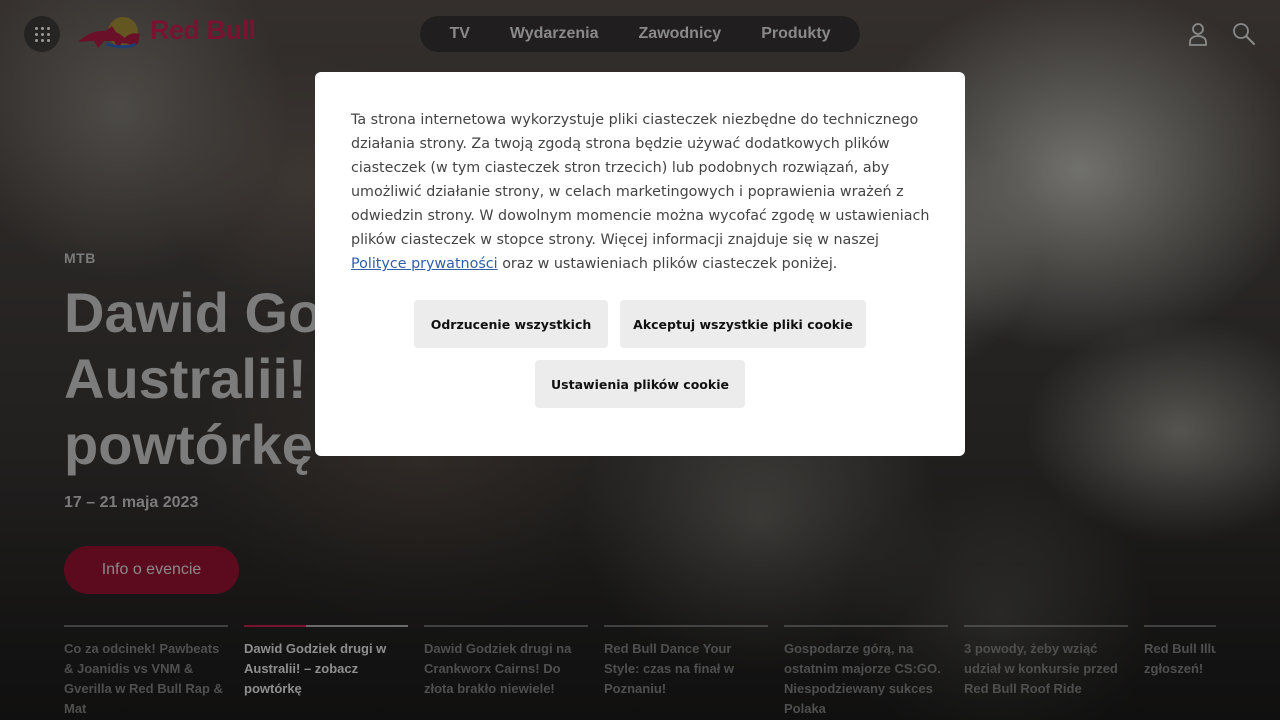 Image resolution: width=1280 pixels, height=720 pixels. Describe the element at coordinates (131, 502) in the screenshot. I see `hero-date: 17 – 21 maja 2023` at that location.